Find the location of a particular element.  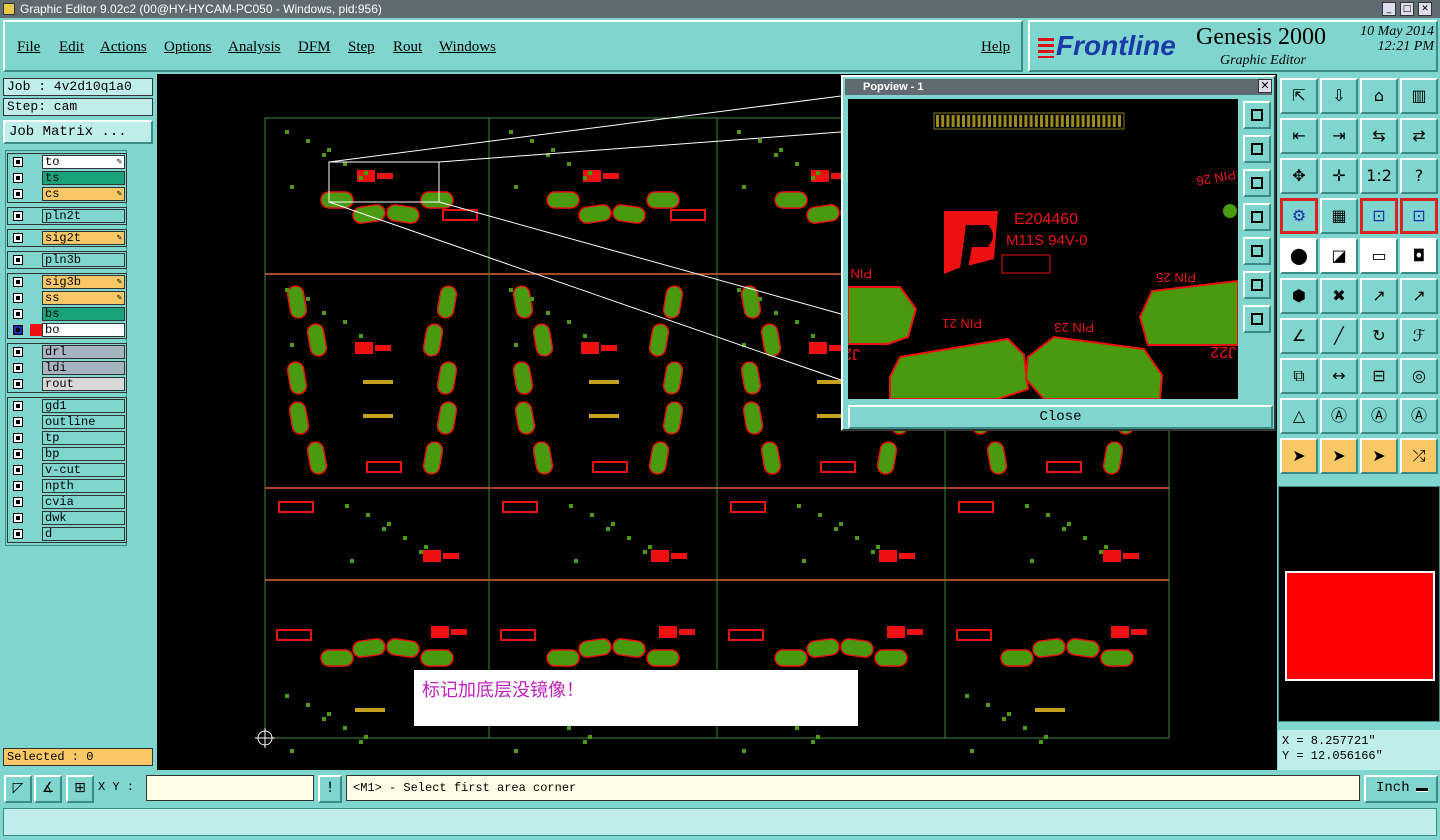

layer-row: dwk is located at coordinates (67, 518).